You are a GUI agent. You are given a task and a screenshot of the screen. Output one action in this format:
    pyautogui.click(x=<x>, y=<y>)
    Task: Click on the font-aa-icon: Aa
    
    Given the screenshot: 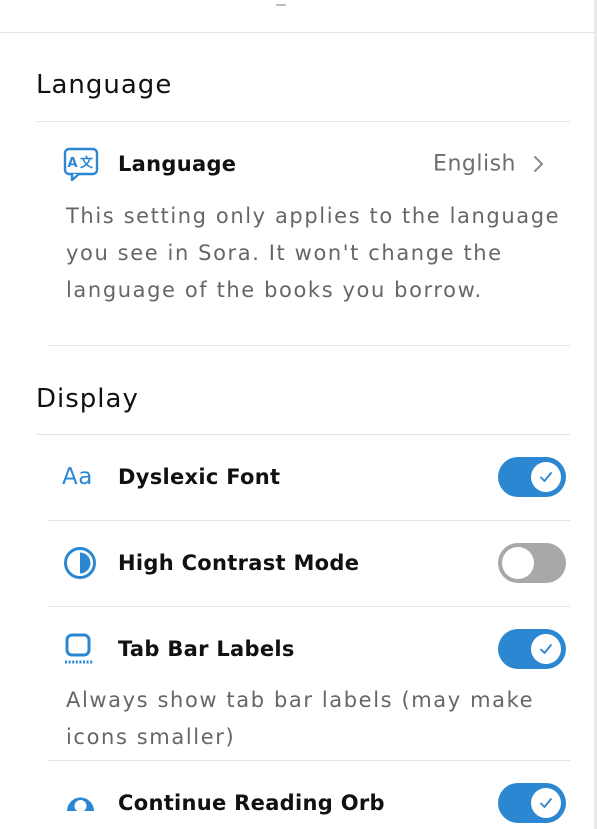 What is the action you would take?
    pyautogui.click(x=82, y=477)
    